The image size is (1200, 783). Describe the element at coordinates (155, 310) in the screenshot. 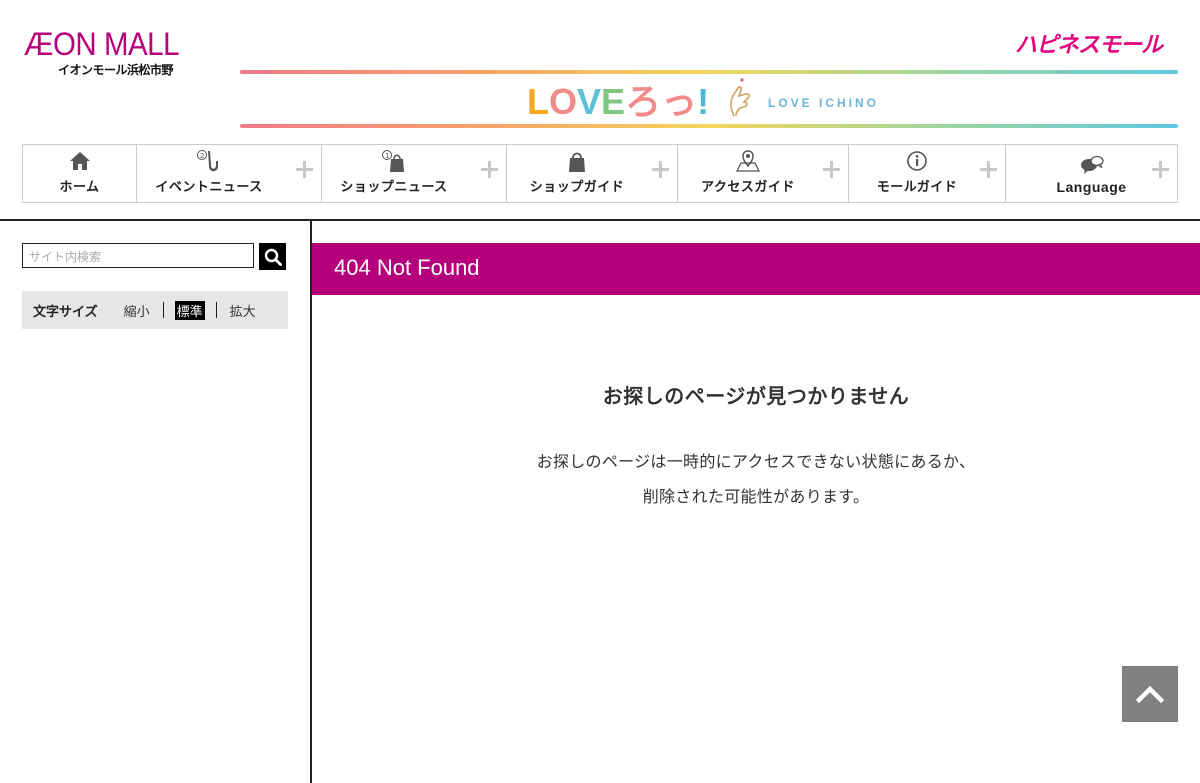

I see `font-size-control: 文字サイズ 縮小 標準 拡大` at that location.